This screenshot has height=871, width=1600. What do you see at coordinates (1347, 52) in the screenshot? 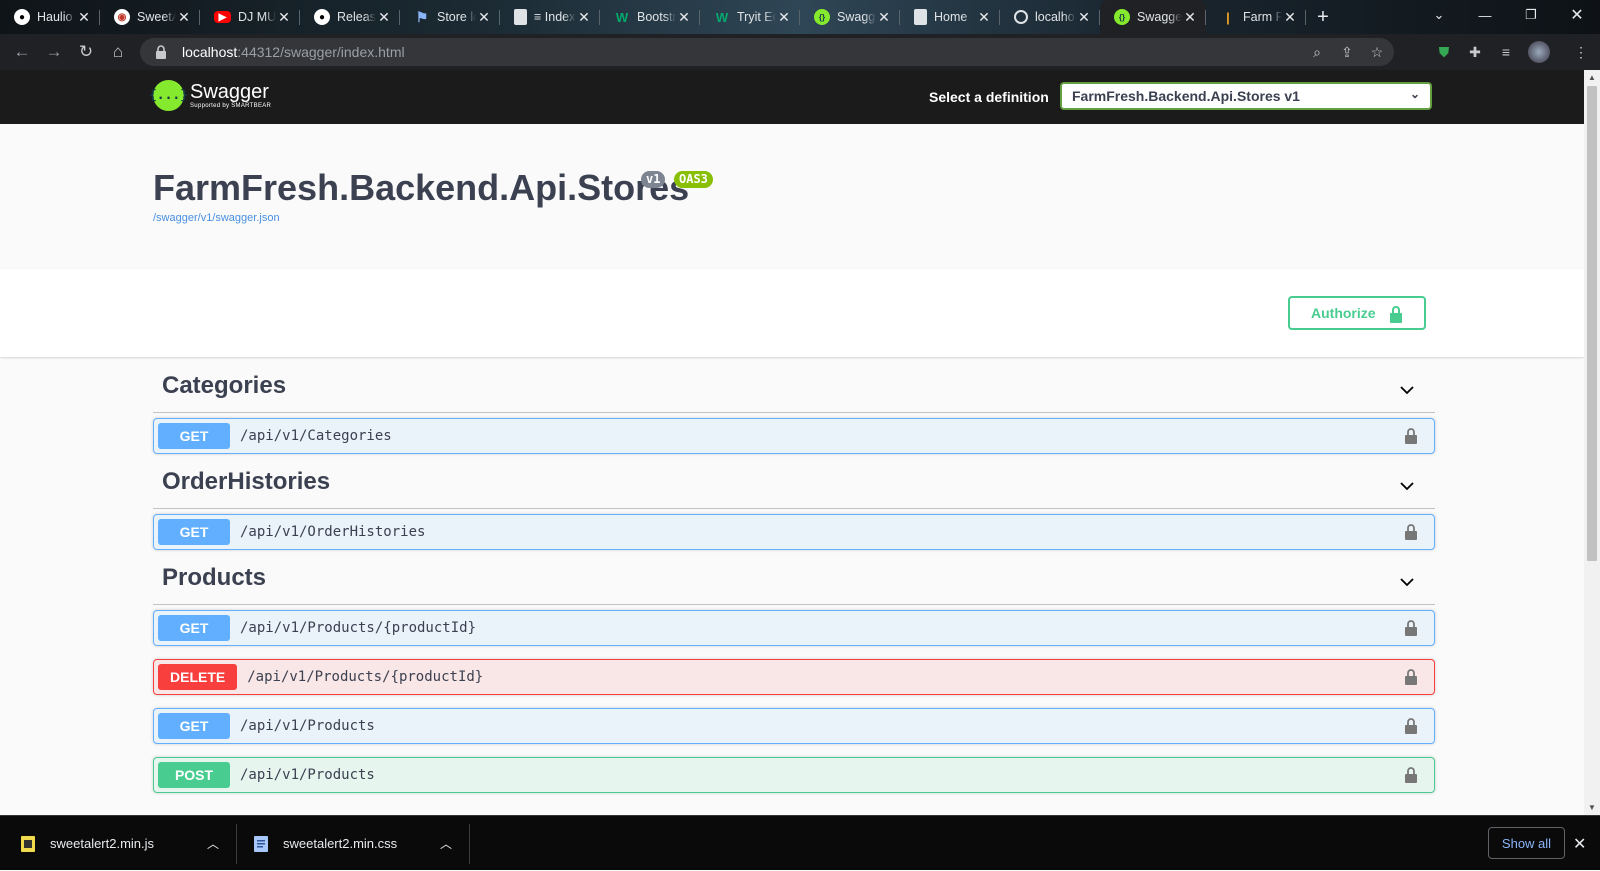
I see `share-icon: ⇪` at bounding box center [1347, 52].